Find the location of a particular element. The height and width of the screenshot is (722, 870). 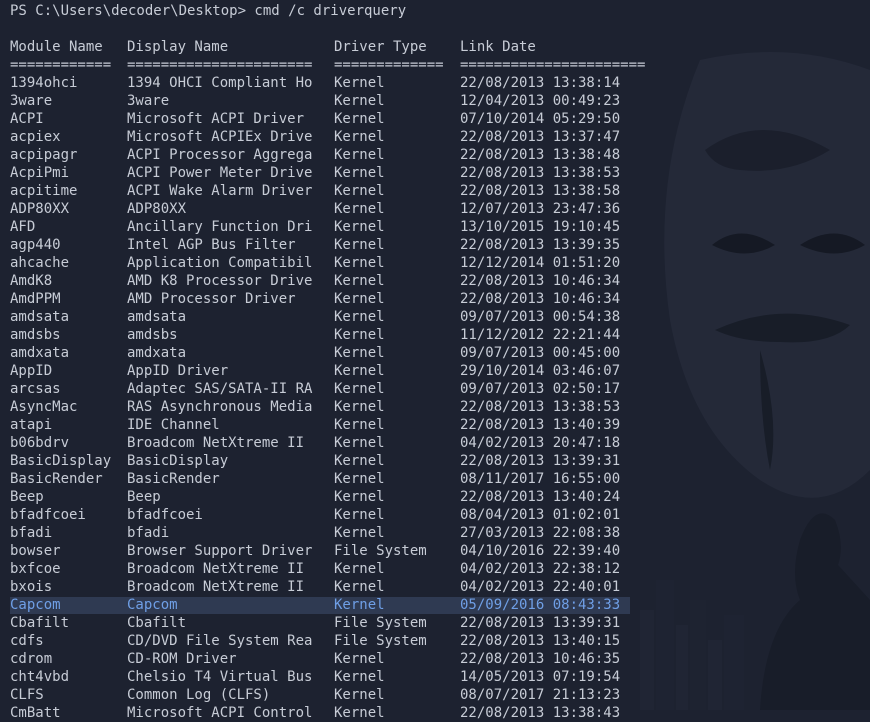

cell-display-name: Adaptec SAS/SATA-II RA is located at coordinates (220, 389).